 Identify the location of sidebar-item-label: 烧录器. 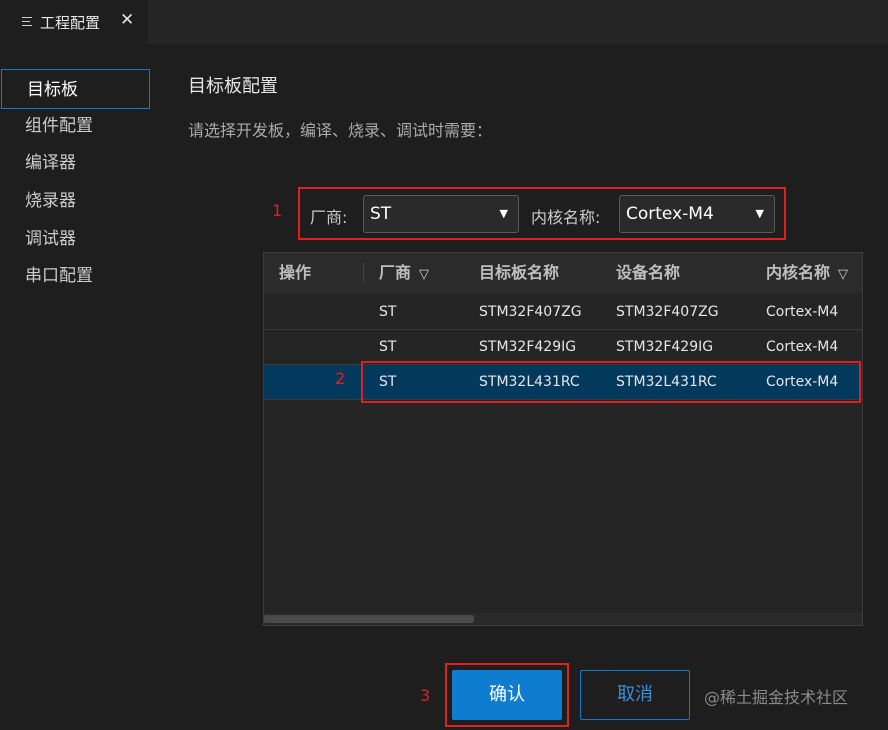
(50, 201).